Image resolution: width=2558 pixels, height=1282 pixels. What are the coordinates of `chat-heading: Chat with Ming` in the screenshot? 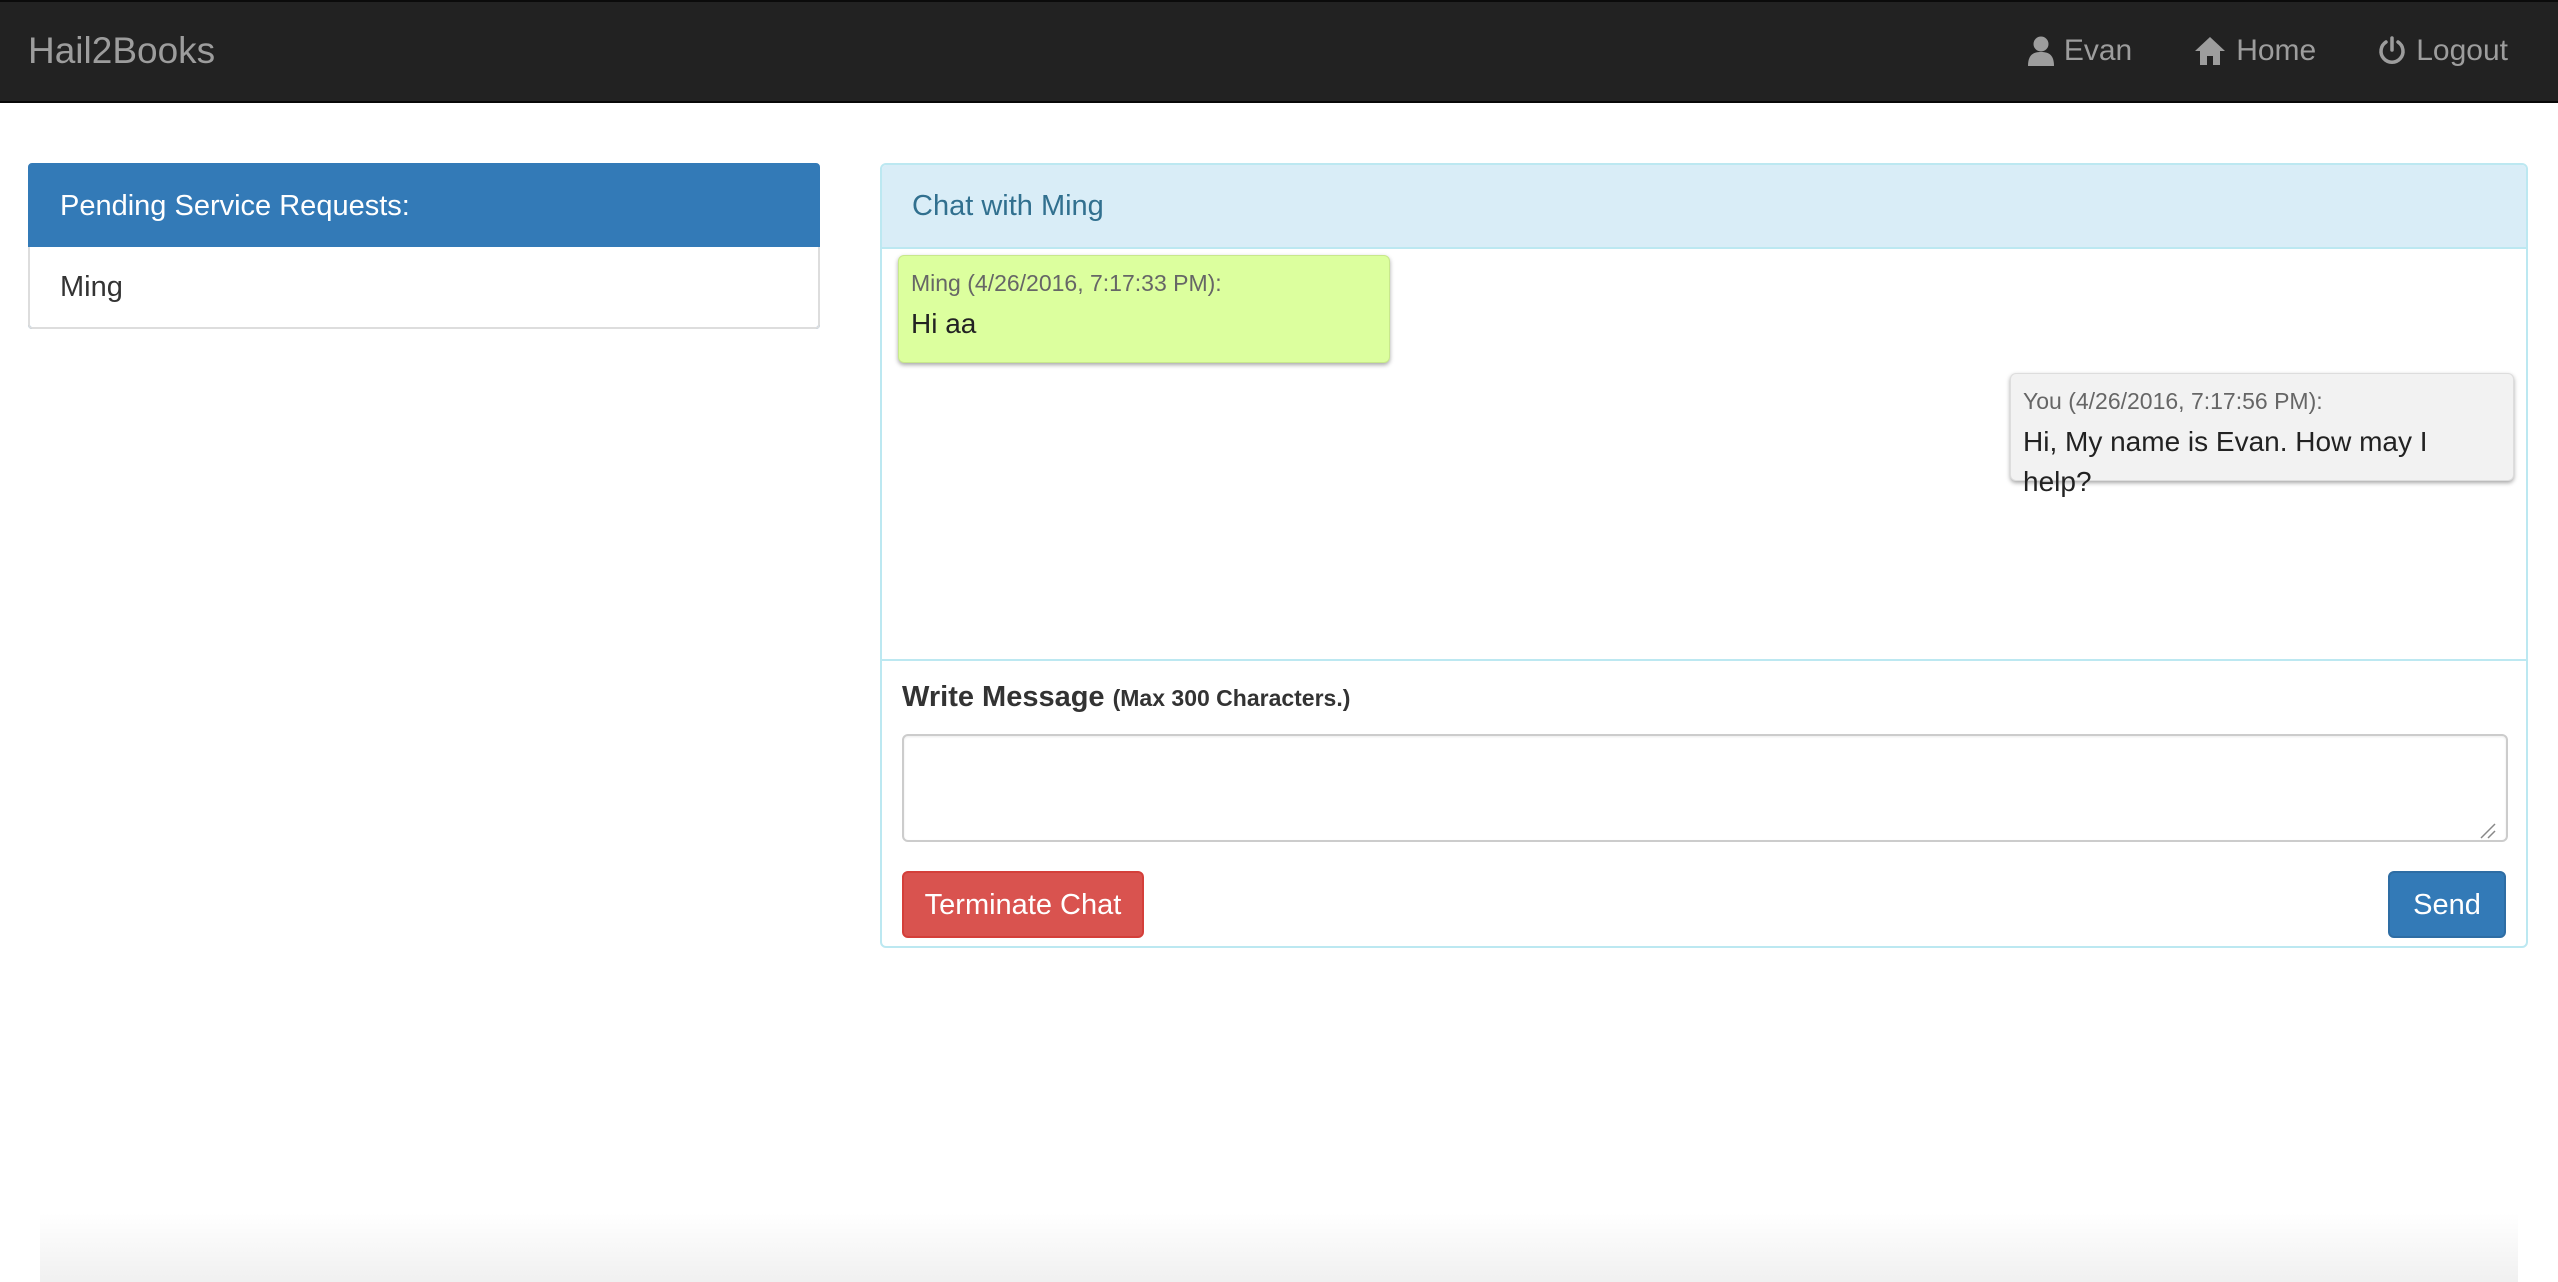 It's located at (1704, 207).